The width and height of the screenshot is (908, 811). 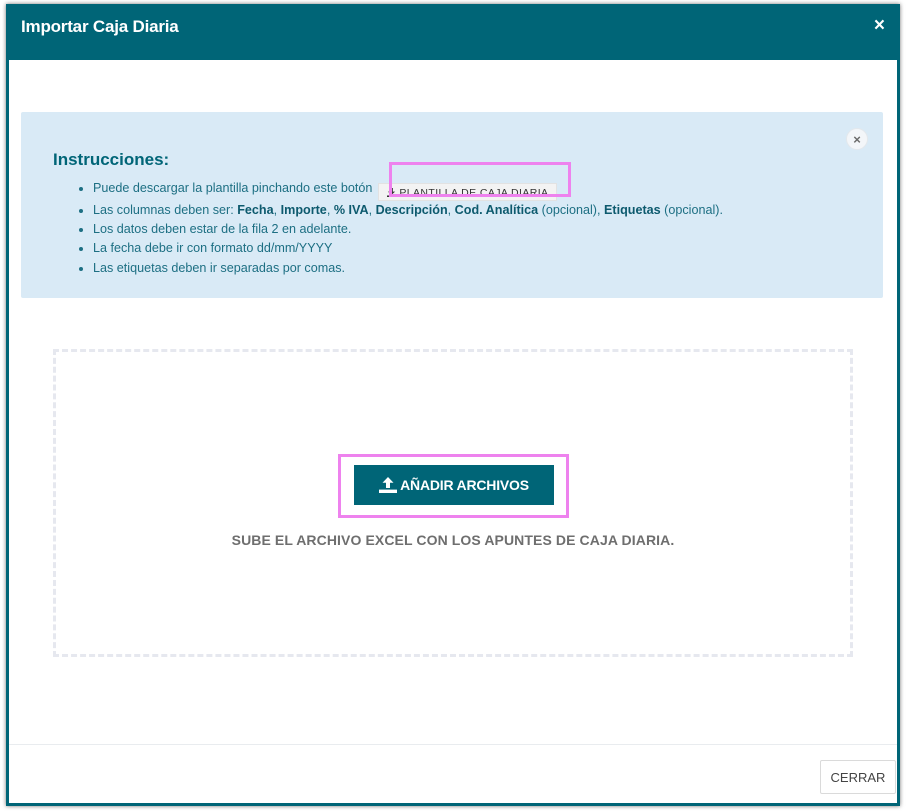 I want to click on modal-title: Importar Caja Diaria, so click(x=100, y=26).